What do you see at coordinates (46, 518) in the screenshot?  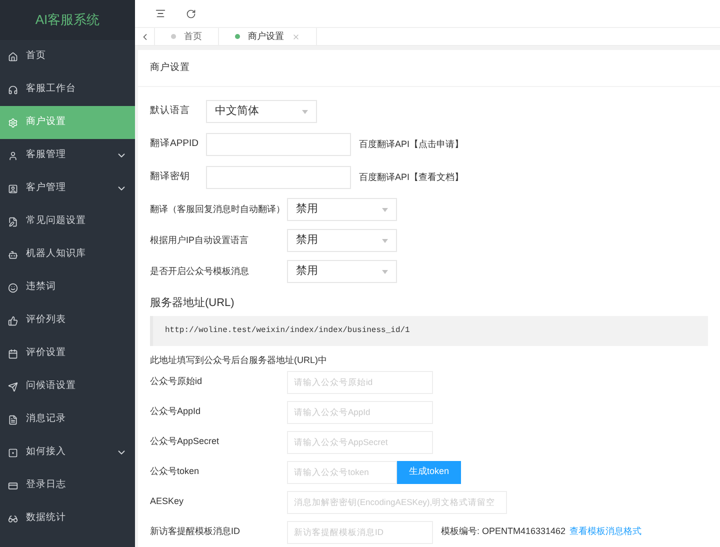 I see `sidebar-item-label: 数据统计` at bounding box center [46, 518].